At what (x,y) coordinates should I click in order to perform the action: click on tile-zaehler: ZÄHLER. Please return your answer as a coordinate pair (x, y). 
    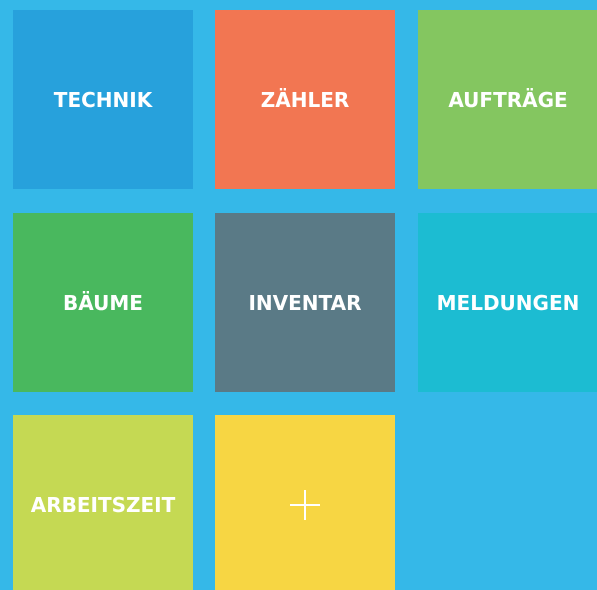
    Looking at the image, I should click on (305, 99).